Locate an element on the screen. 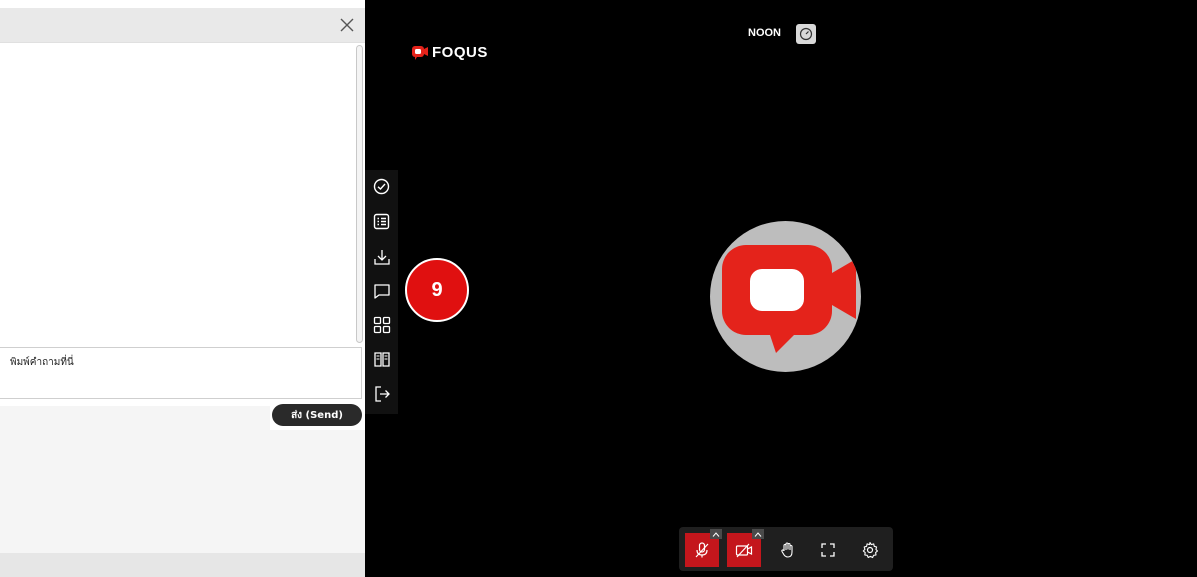  raise-hand-icon is located at coordinates (787, 550).